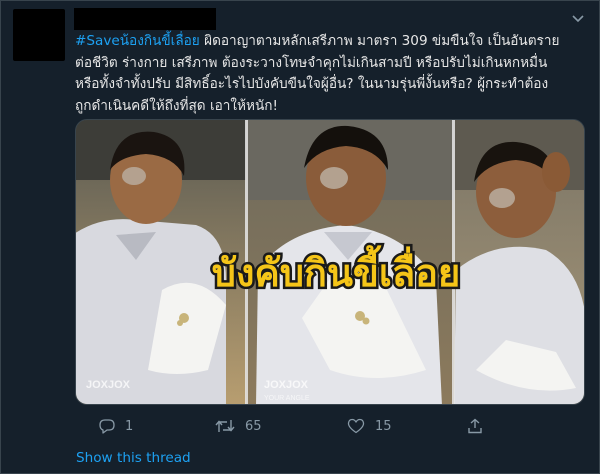  I want to click on watermark-sub: YOUR ANGLE, so click(287, 398).